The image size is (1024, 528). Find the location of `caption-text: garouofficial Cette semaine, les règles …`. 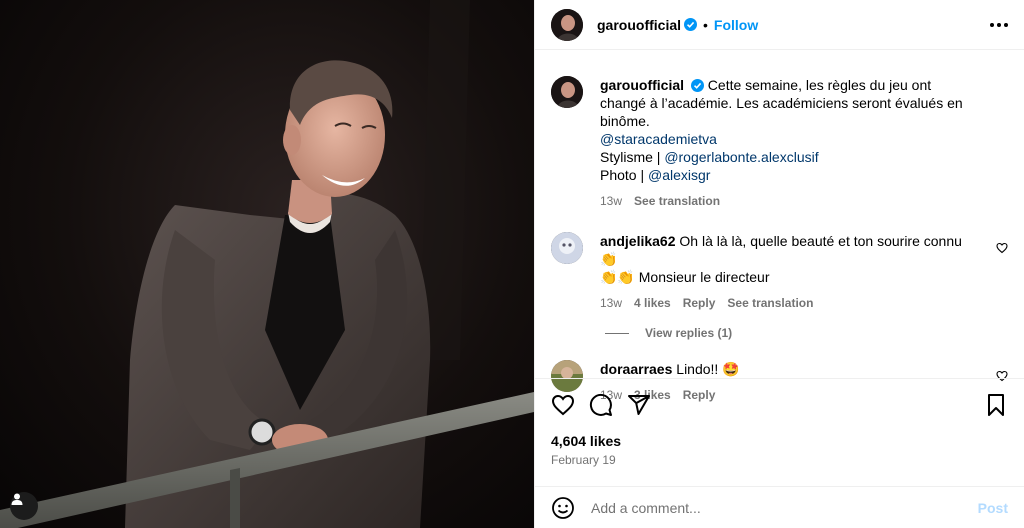

caption-text: garouofficial Cette semaine, les règles … is located at coordinates (790, 143).